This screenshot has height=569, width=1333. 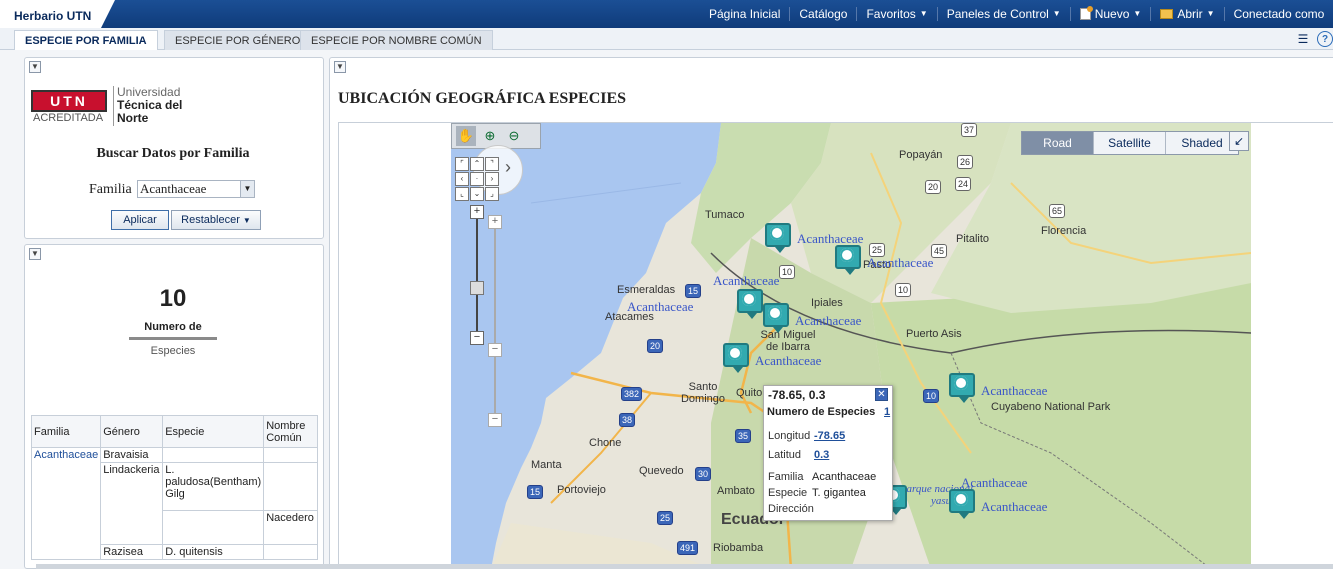 What do you see at coordinates (1239, 141) in the screenshot?
I see `expand-icon: ↙` at bounding box center [1239, 141].